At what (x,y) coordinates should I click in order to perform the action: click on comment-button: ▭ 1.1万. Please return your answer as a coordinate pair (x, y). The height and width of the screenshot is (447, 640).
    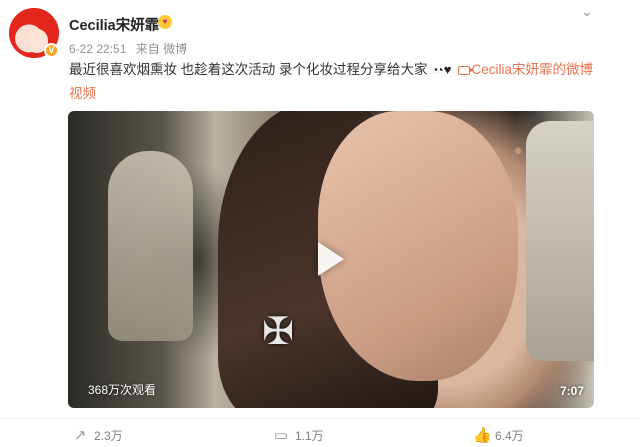
    Looking at the image, I should click on (298, 435).